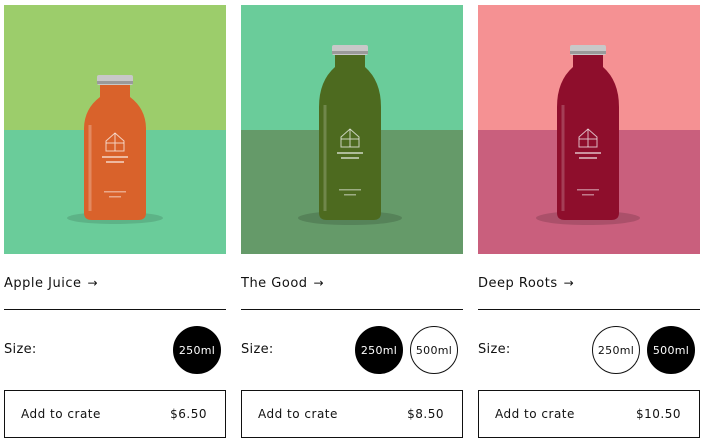 This screenshot has height=443, width=705. Describe the element at coordinates (518, 283) in the screenshot. I see `product-title: Deep Roots` at that location.